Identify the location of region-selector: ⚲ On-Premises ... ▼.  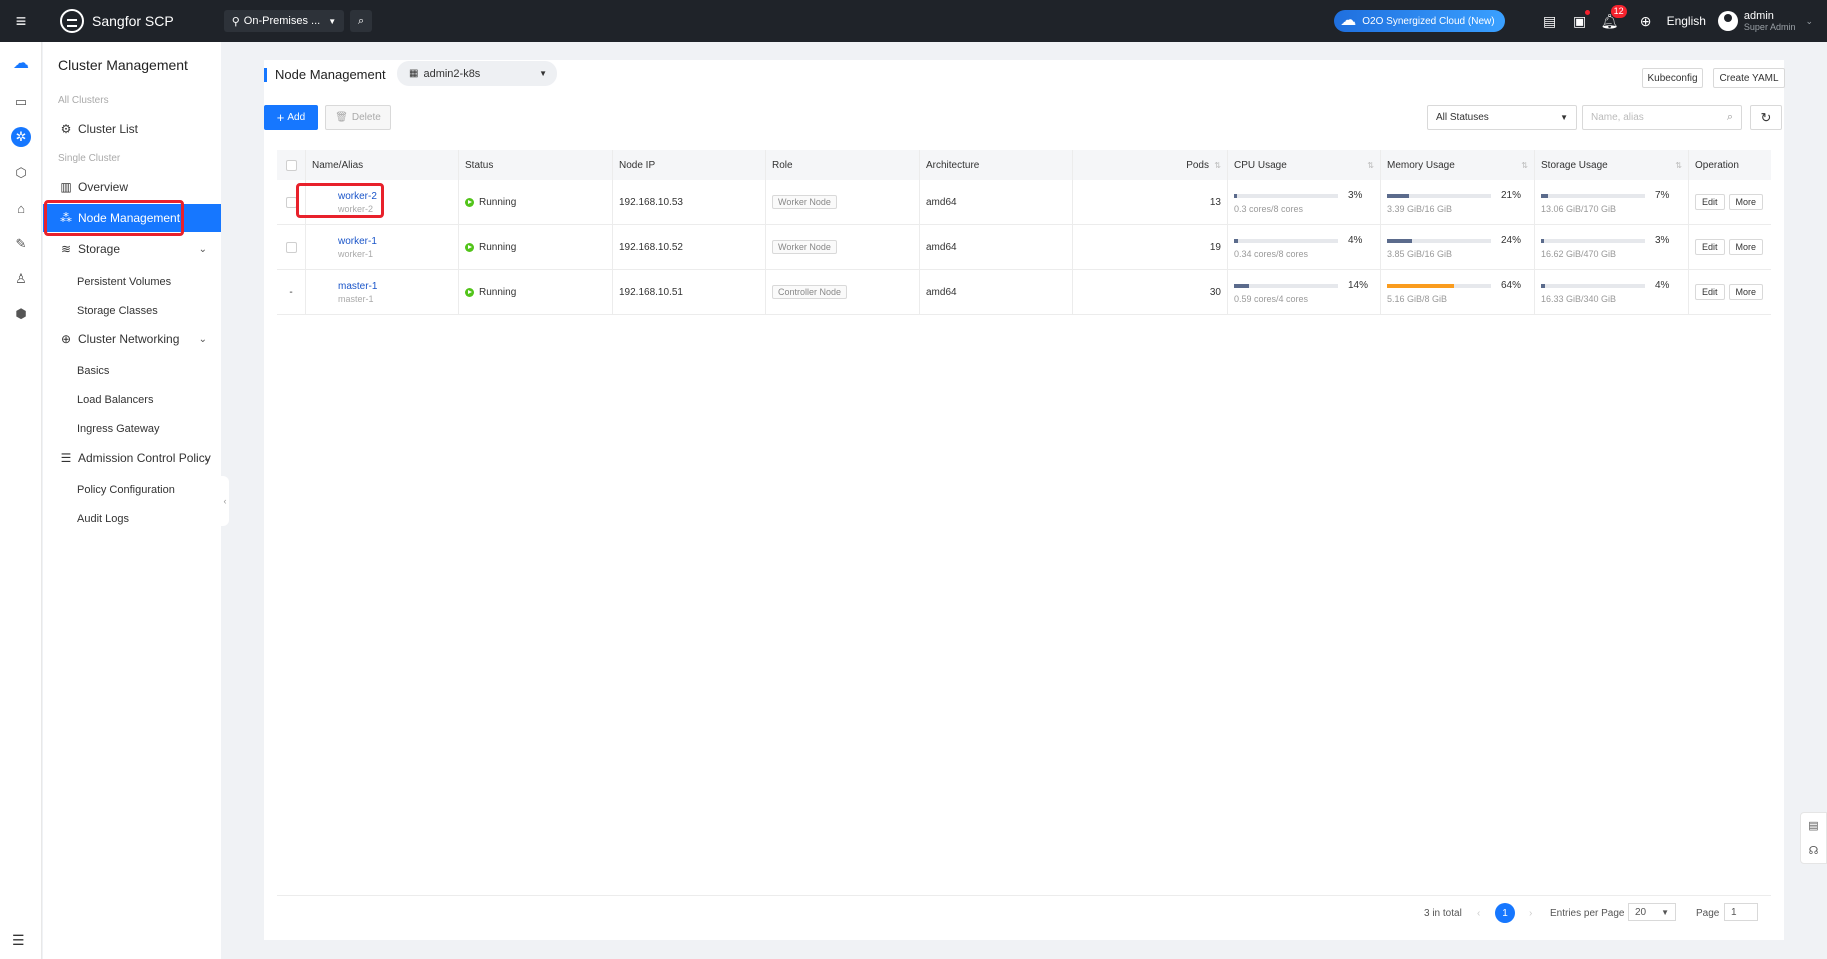
(284, 21).